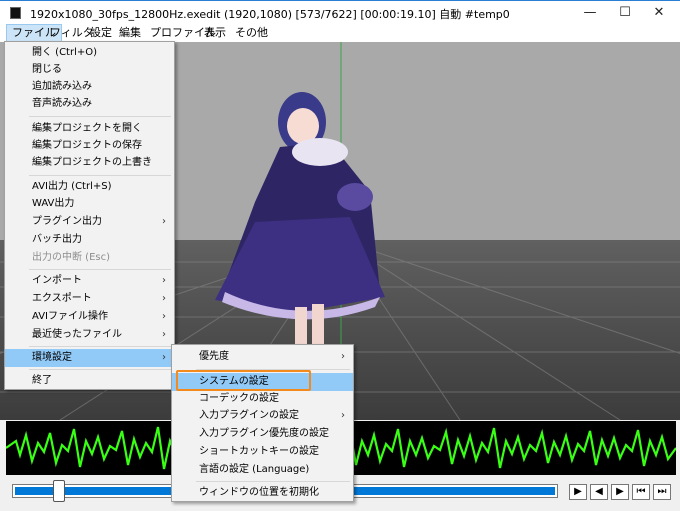  Describe the element at coordinates (70, 316) in the screenshot. I see `menu-item-label: AVIファイル操作` at that location.